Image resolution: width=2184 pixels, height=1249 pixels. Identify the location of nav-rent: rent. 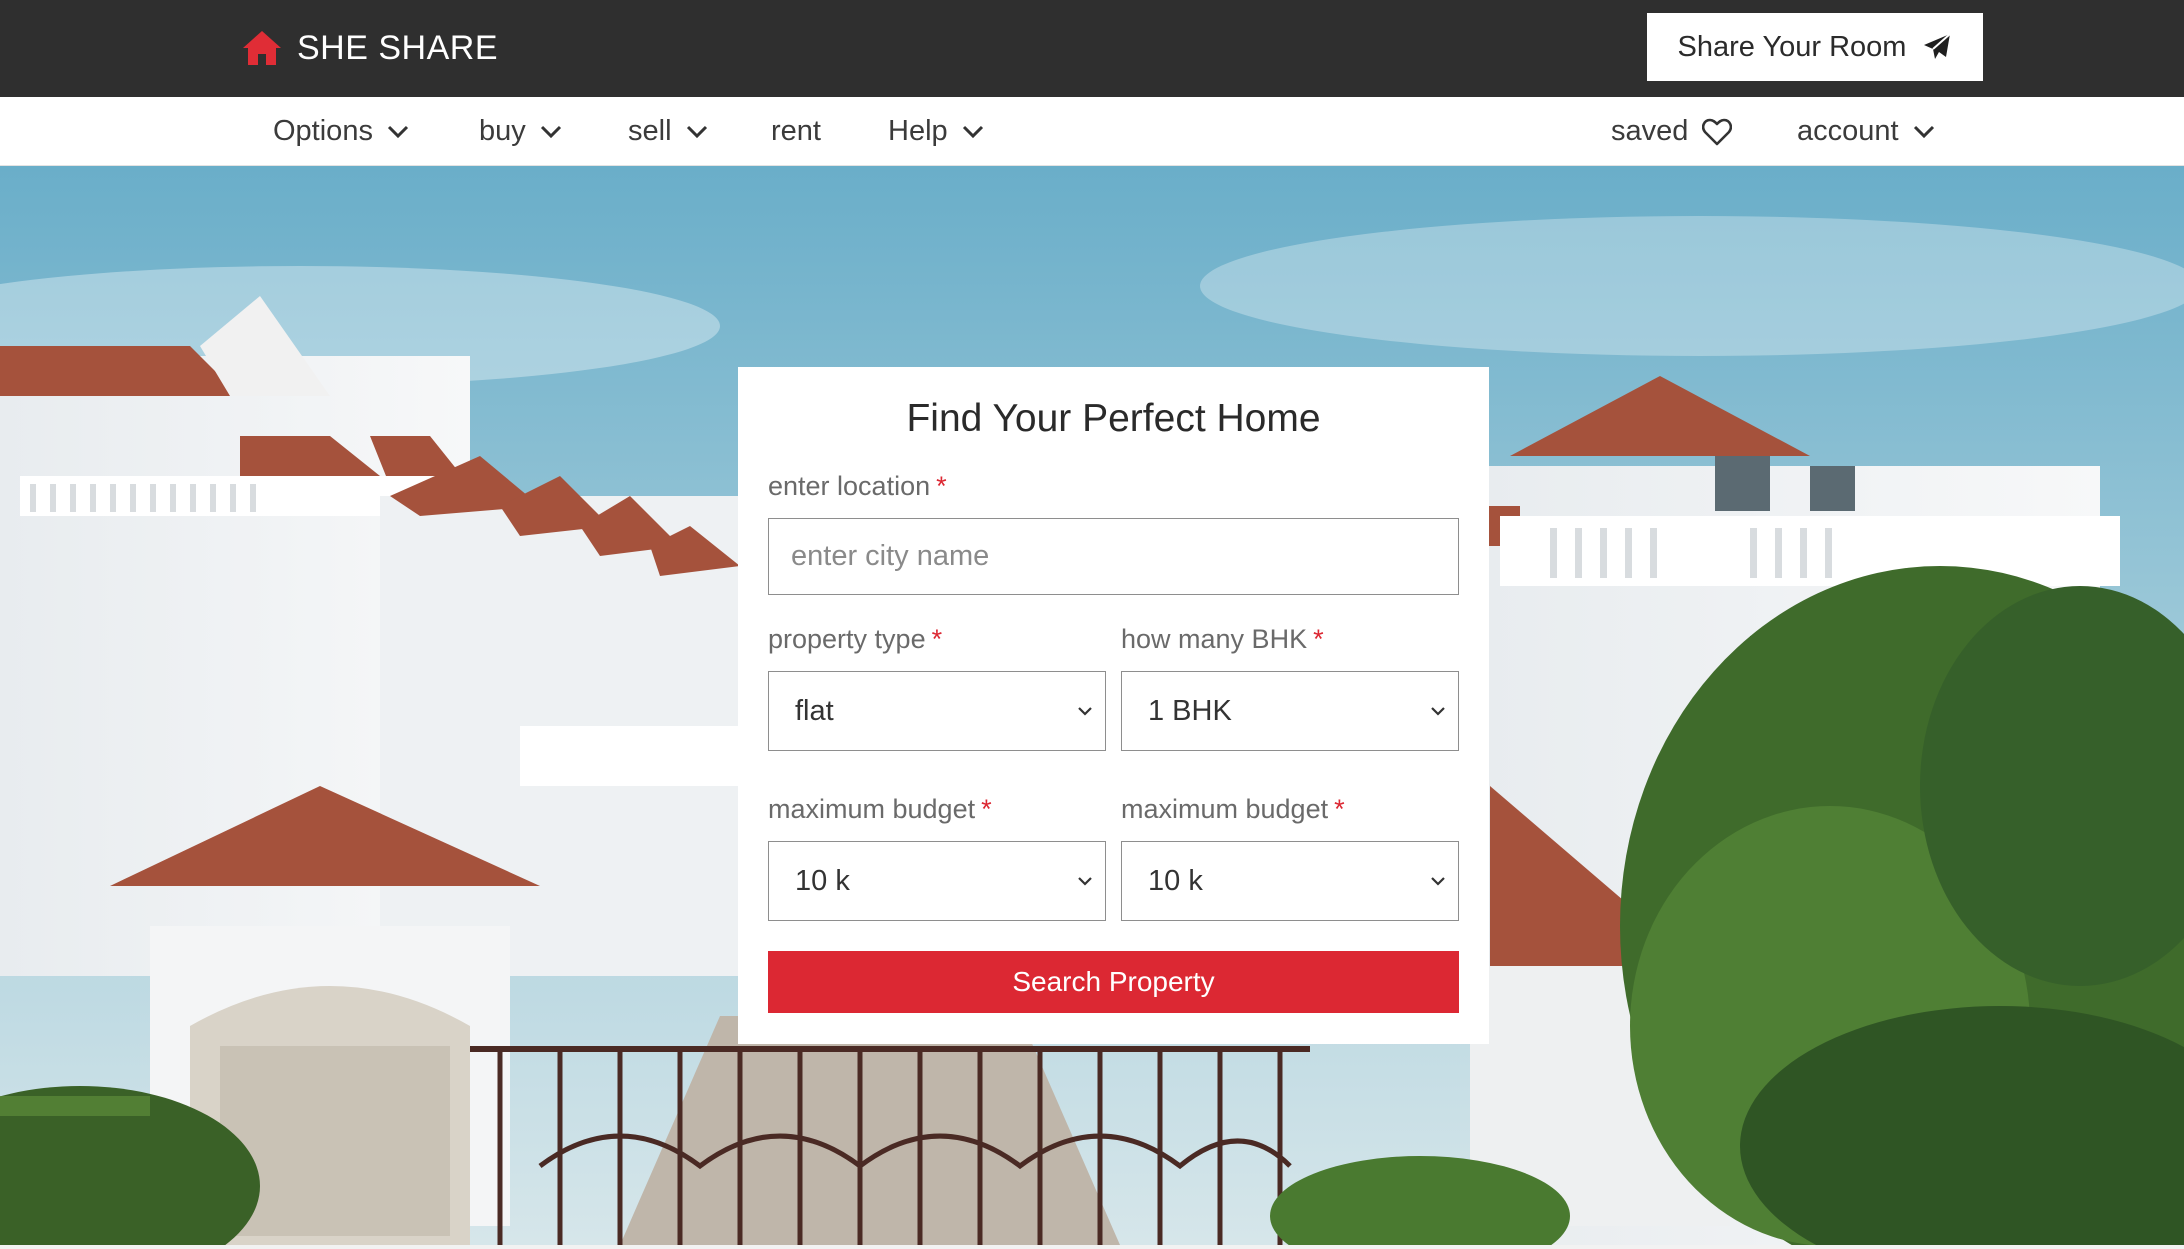
(796, 131).